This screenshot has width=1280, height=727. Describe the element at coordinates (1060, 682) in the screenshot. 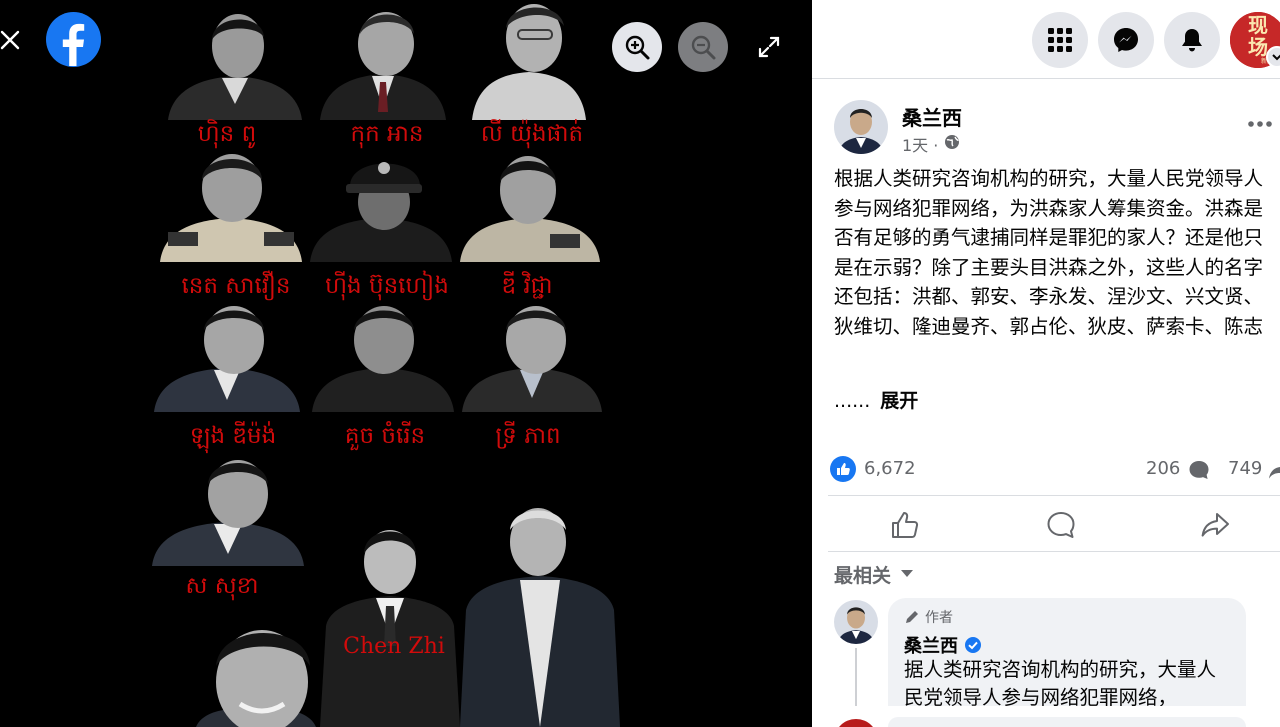

I see `comment-text: 据人类研究咨询机构的研究，大量人民党领导人参与网络犯罪网络，` at that location.